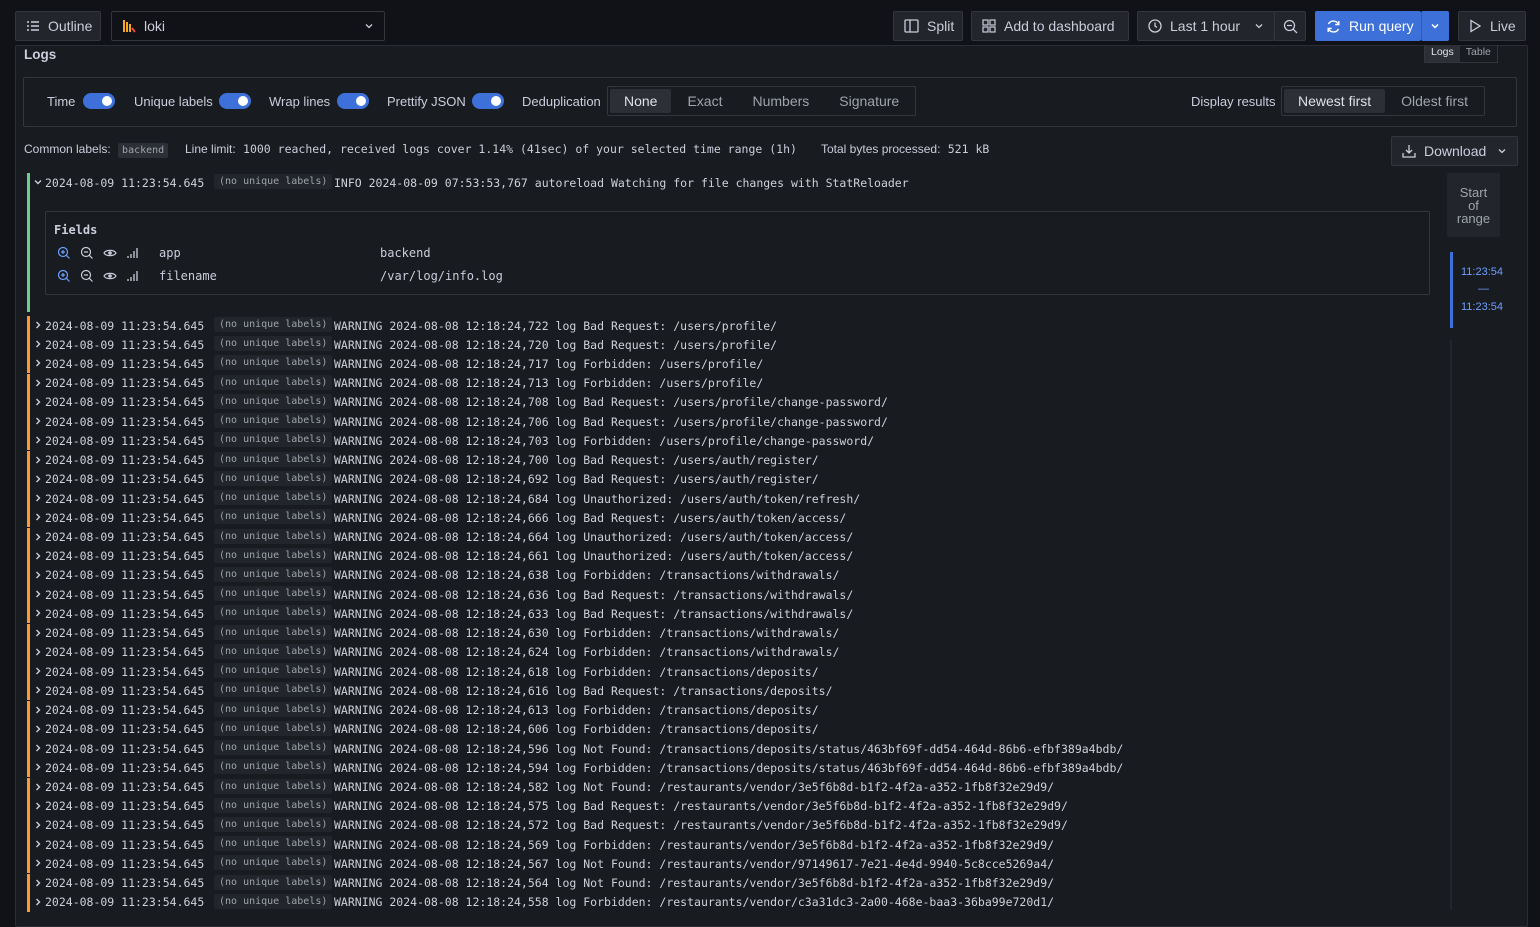 The width and height of the screenshot is (1540, 927). What do you see at coordinates (99, 101) in the screenshot?
I see `time-toggle` at bounding box center [99, 101].